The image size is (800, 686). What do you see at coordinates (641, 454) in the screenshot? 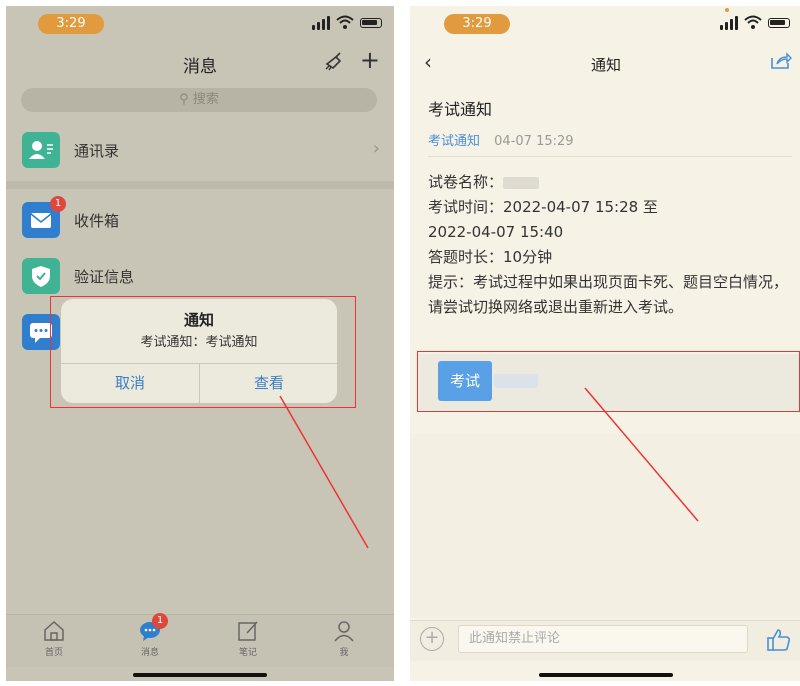
I see `annotation-arrow-right` at bounding box center [641, 454].